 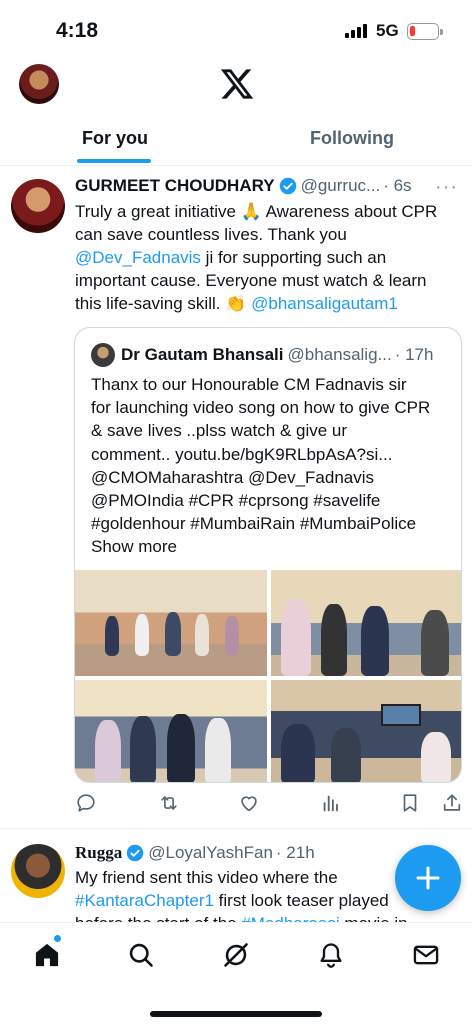 What do you see at coordinates (206, 877) in the screenshot?
I see `tweet-text-segment: My friend sent this video where the` at bounding box center [206, 877].